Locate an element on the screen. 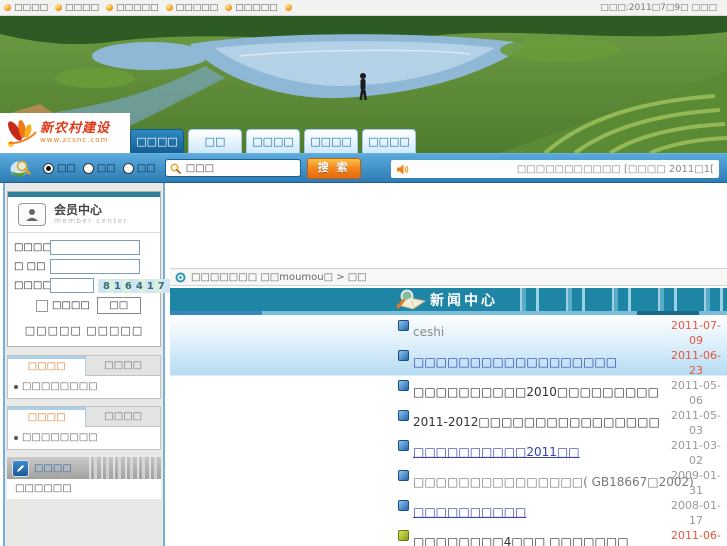  news-item-title: □□□□□□□□□□□□□□□( GB18667□2002) is located at coordinates (553, 482).